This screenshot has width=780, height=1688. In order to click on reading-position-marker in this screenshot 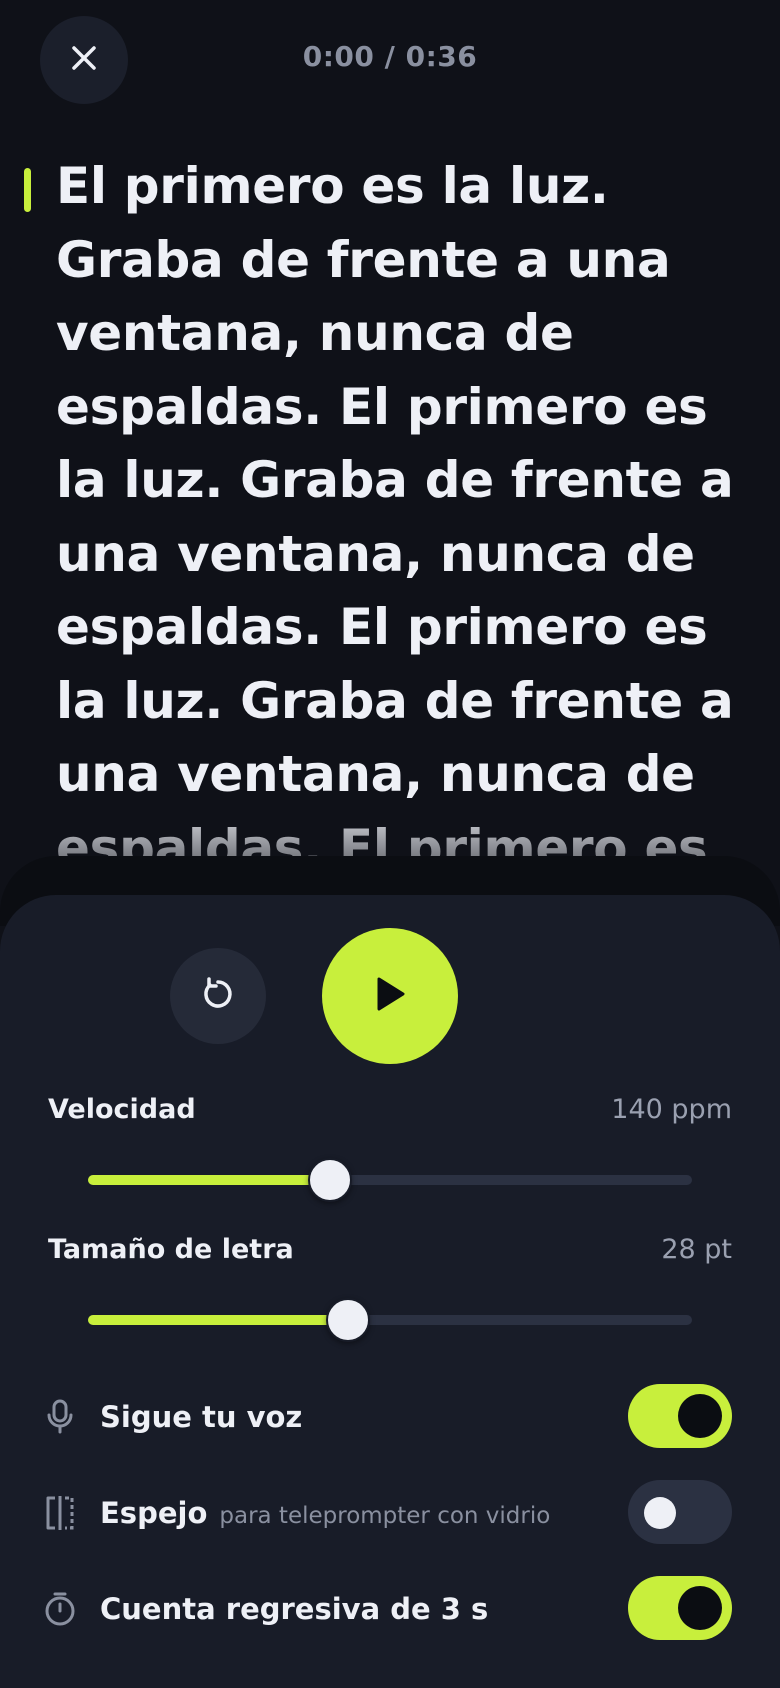, I will do `click(27, 190)`.